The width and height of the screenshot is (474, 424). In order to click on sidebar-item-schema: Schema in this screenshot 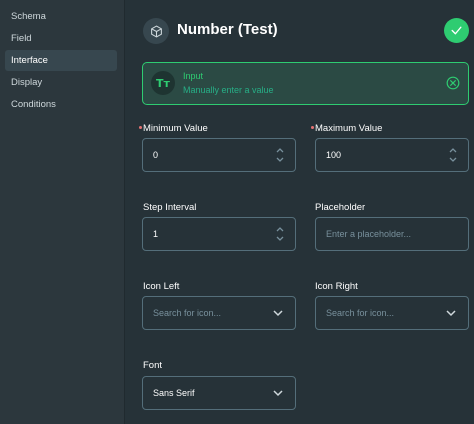, I will do `click(61, 16)`.